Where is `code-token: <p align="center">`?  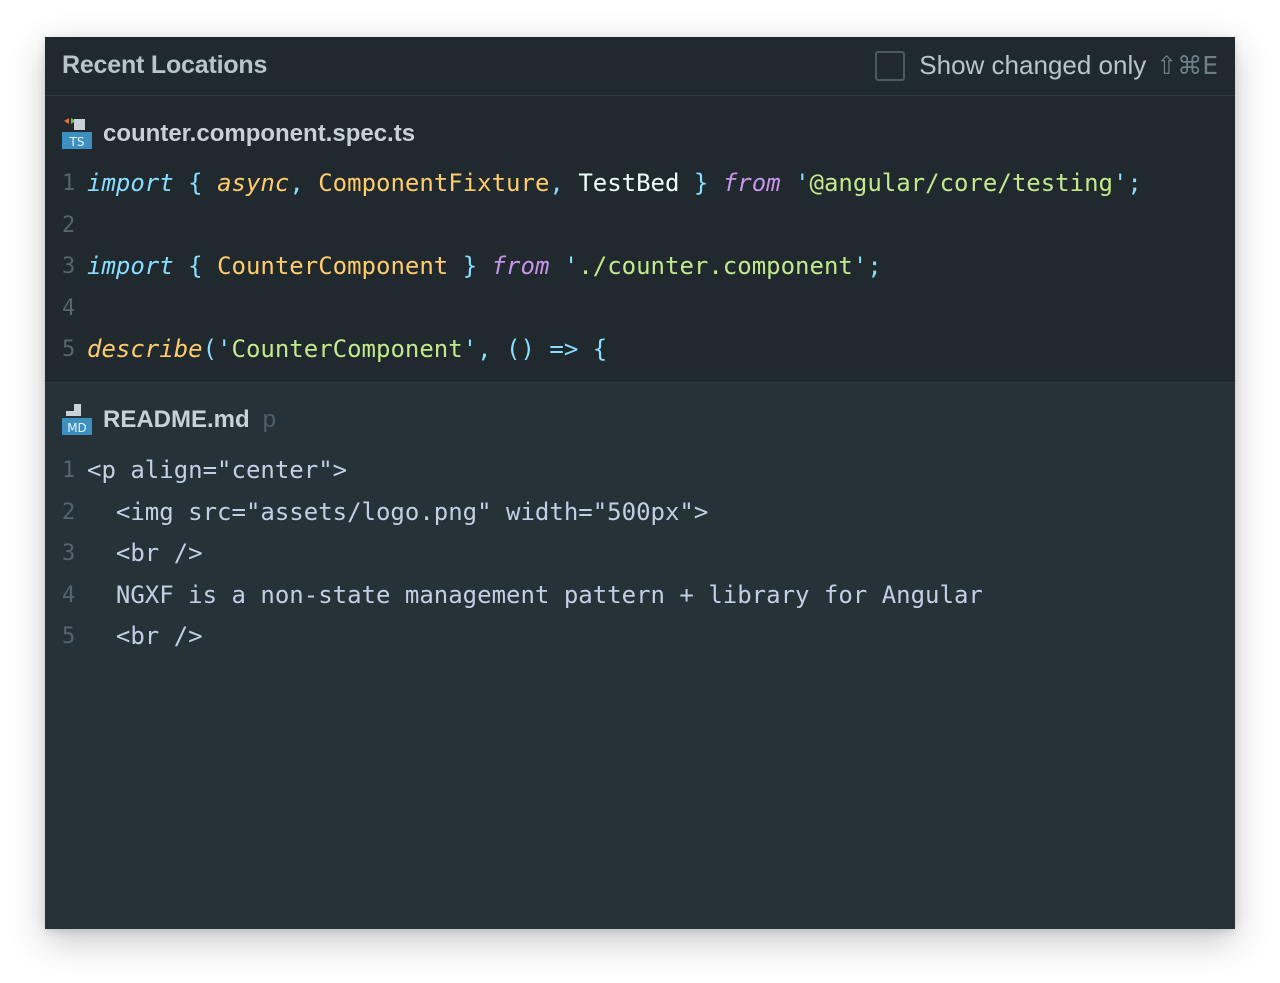
code-token: <p align="center"> is located at coordinates (217, 470).